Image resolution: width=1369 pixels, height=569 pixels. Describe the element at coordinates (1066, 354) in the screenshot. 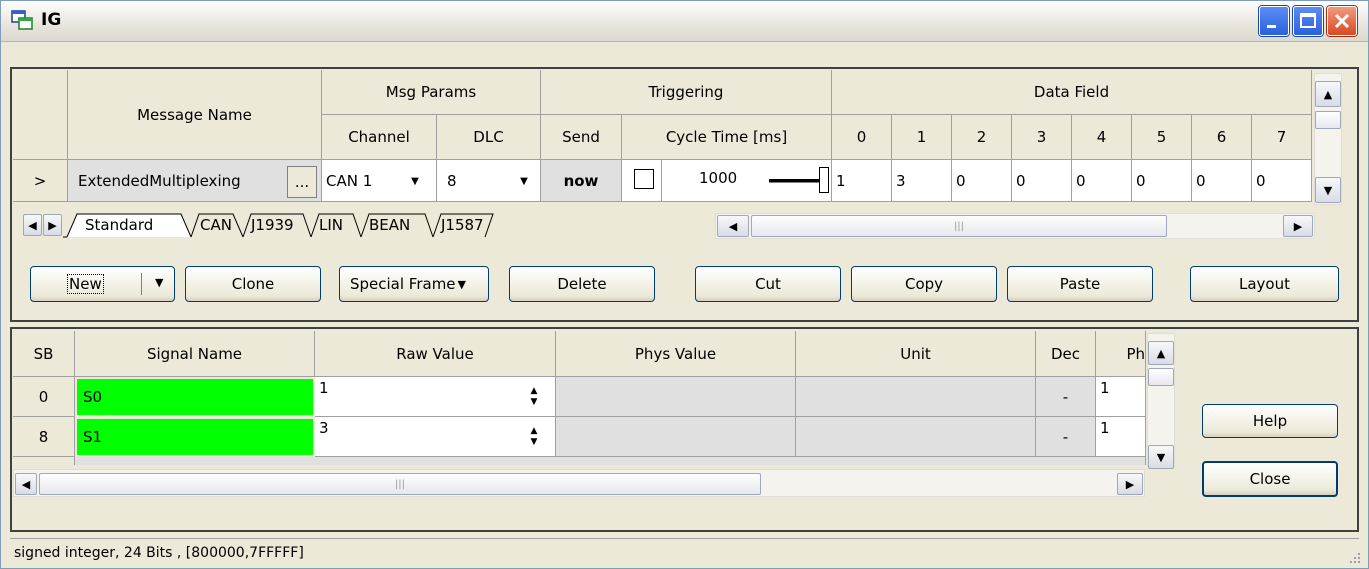

I see `dec-header: Dec` at that location.